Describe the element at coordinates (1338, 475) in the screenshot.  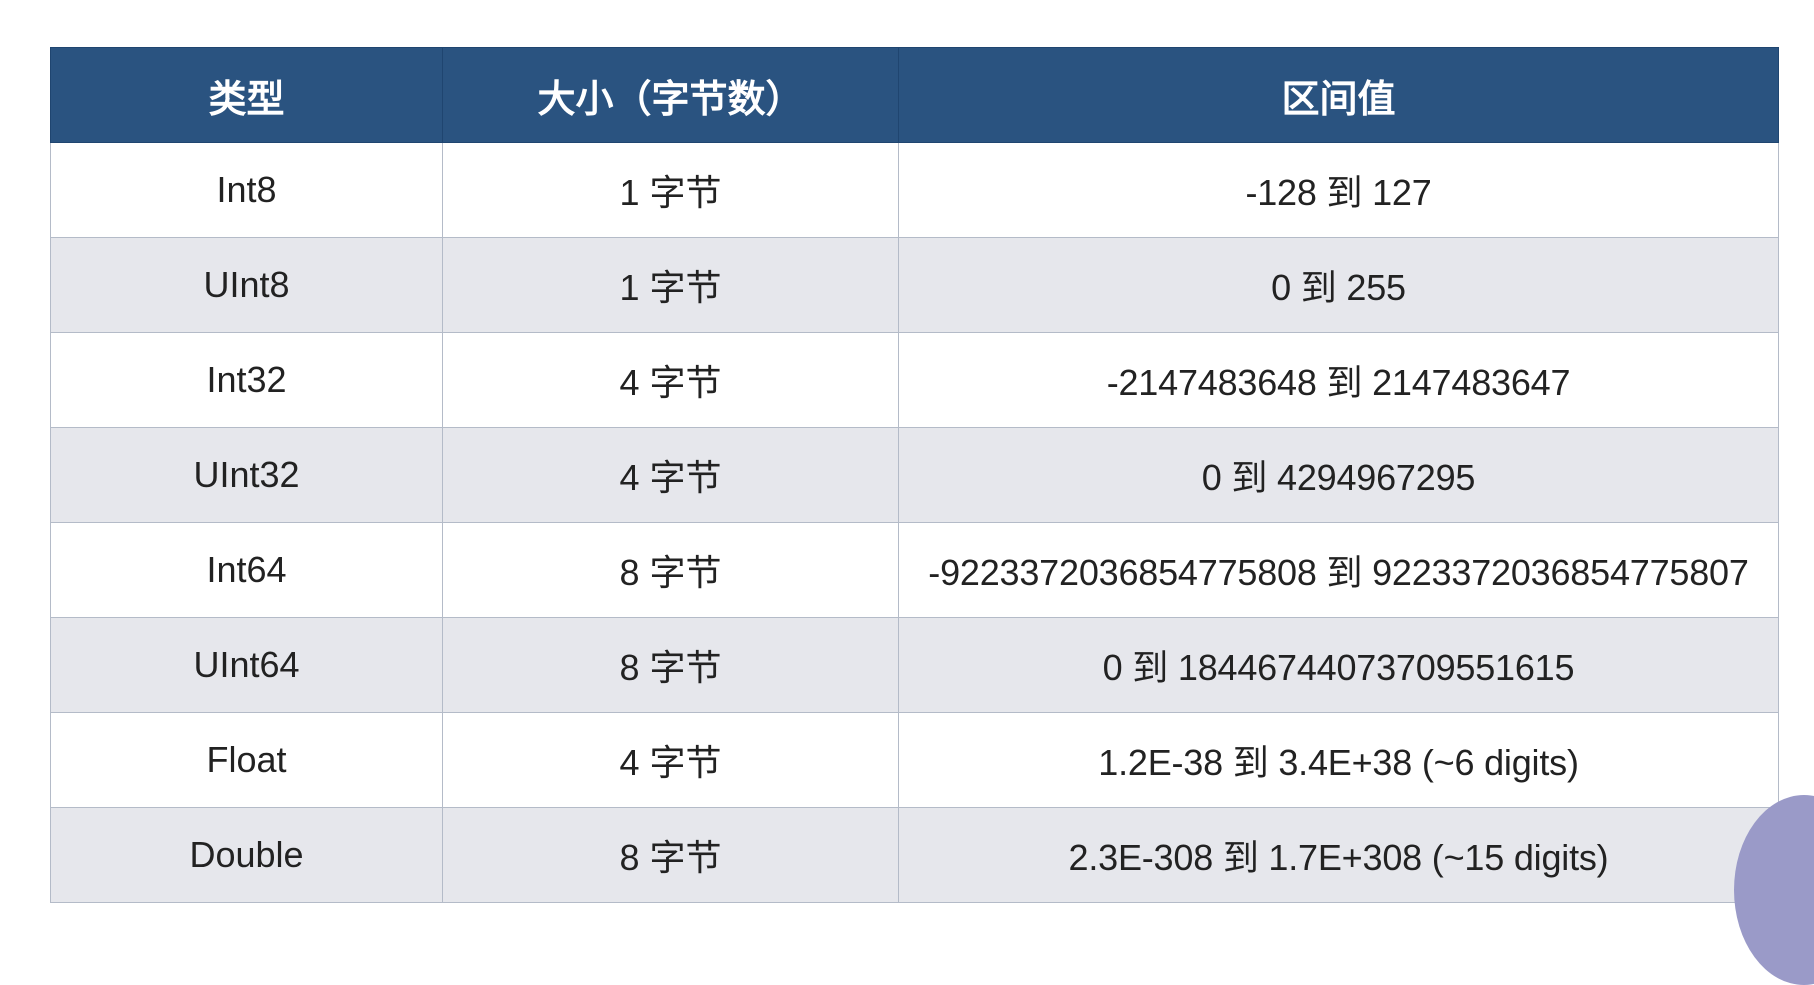
I see `cell-range: 0 到 4294967295` at that location.